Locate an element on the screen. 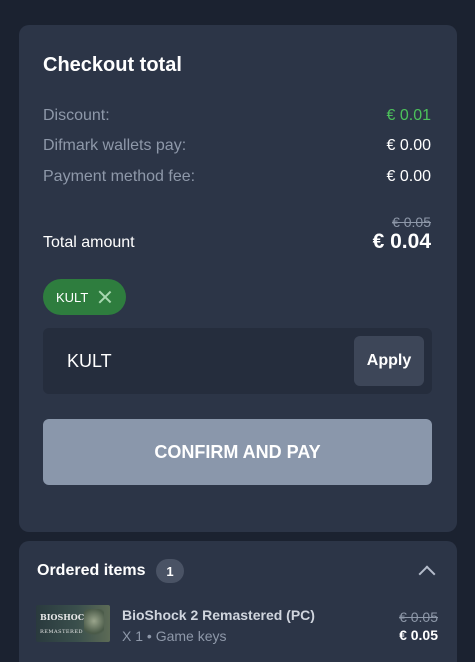  payment-fee-label: Payment method fee: is located at coordinates (119, 176).